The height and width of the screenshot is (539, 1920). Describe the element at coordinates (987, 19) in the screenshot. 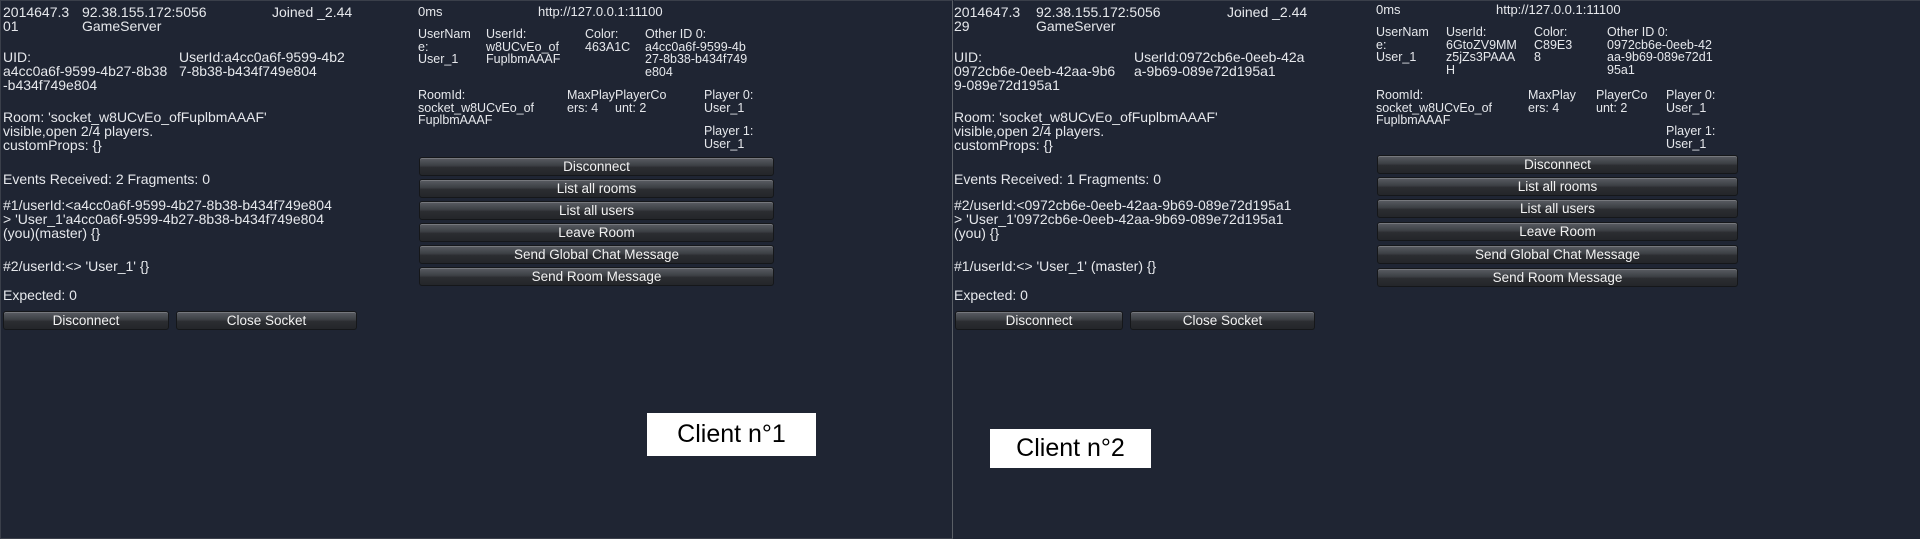

I see `client-id: 2014647.3 29` at that location.